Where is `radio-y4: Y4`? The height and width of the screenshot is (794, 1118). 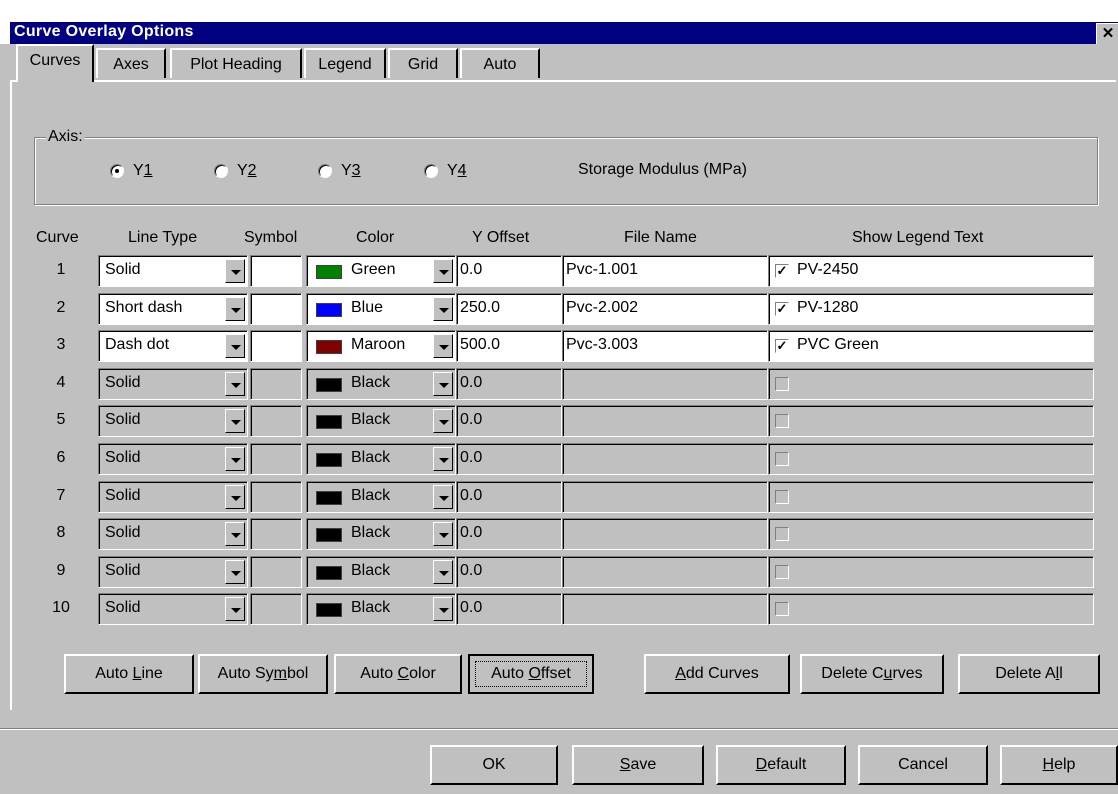
radio-y4: Y4 is located at coordinates (445, 171).